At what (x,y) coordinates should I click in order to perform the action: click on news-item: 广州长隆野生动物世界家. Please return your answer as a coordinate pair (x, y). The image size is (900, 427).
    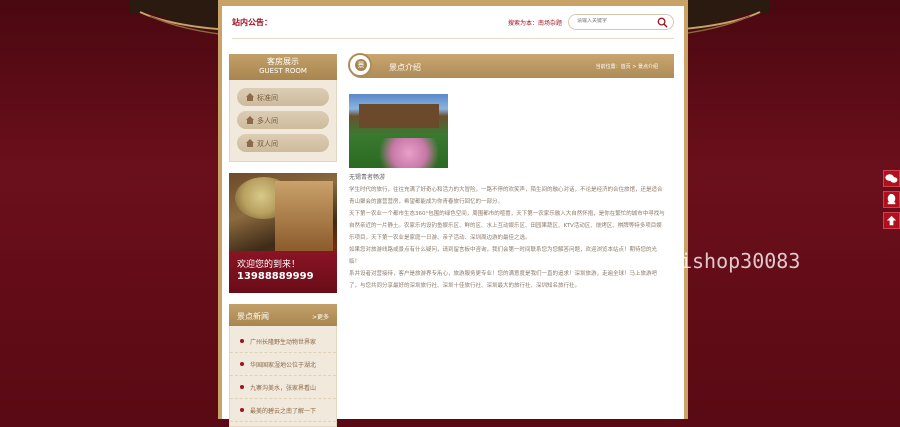
    Looking at the image, I should click on (283, 341).